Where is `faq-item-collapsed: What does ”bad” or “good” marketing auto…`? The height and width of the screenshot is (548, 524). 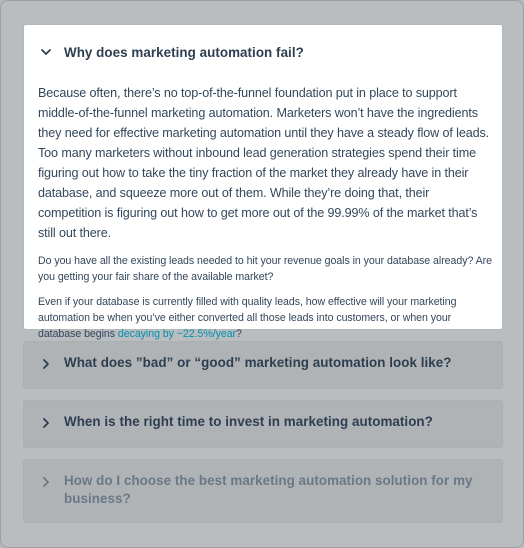 faq-item-collapsed: What does ”bad” or “good” marketing auto… is located at coordinates (263, 365).